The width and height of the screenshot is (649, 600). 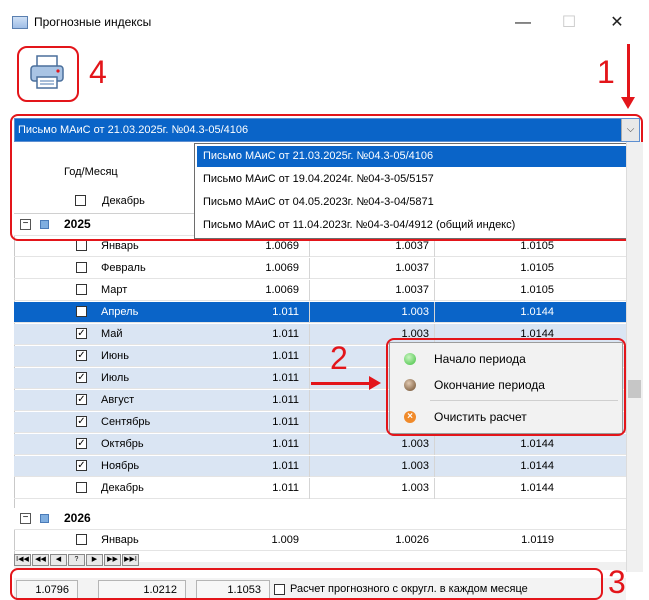 I want to click on month-cell: Декабрь, so click(x=122, y=488).